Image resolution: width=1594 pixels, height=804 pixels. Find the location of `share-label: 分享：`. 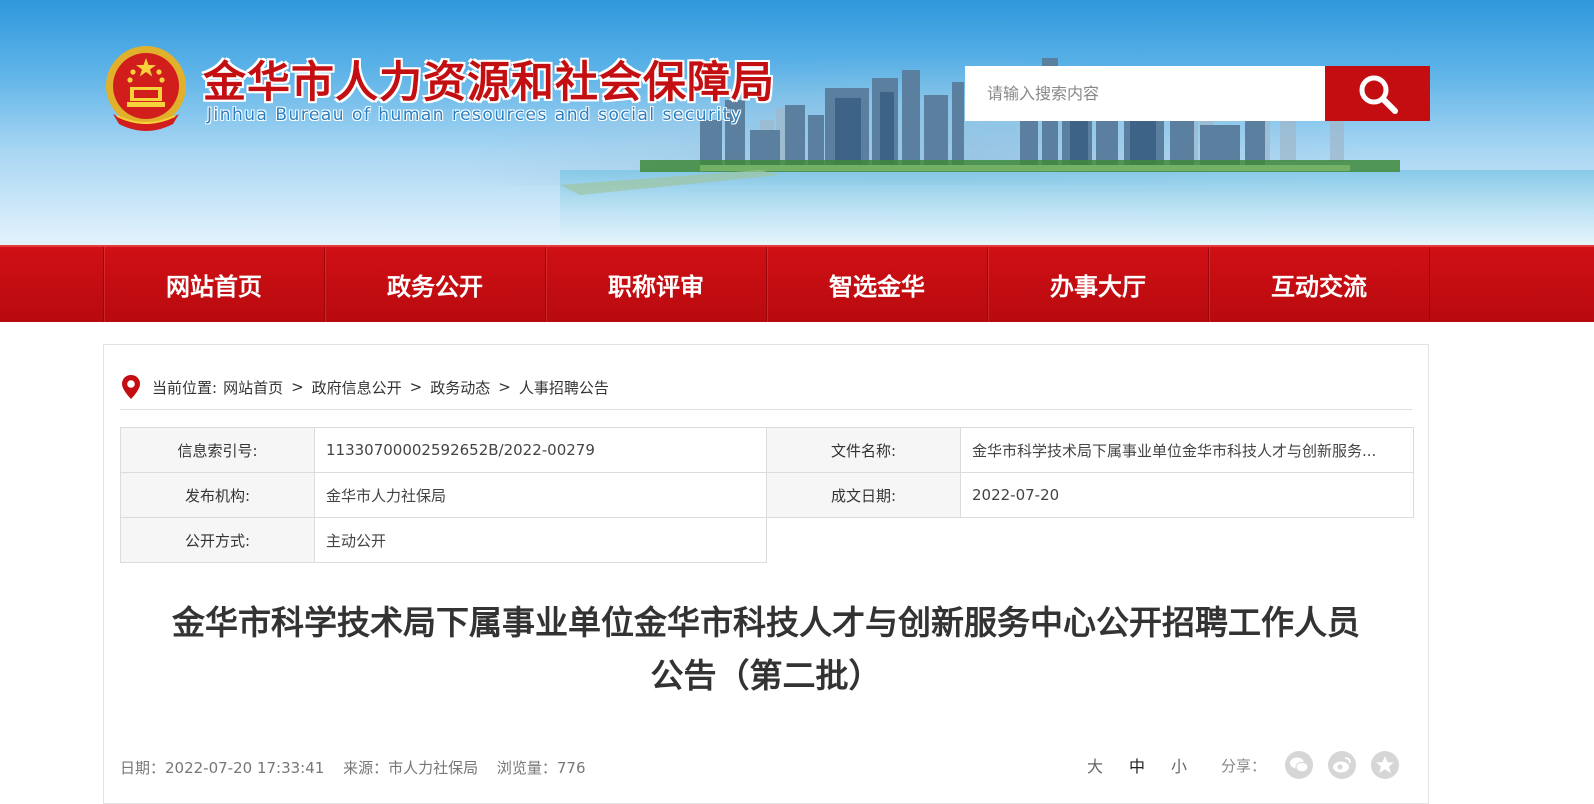

share-label: 分享： is located at coordinates (1243, 765).